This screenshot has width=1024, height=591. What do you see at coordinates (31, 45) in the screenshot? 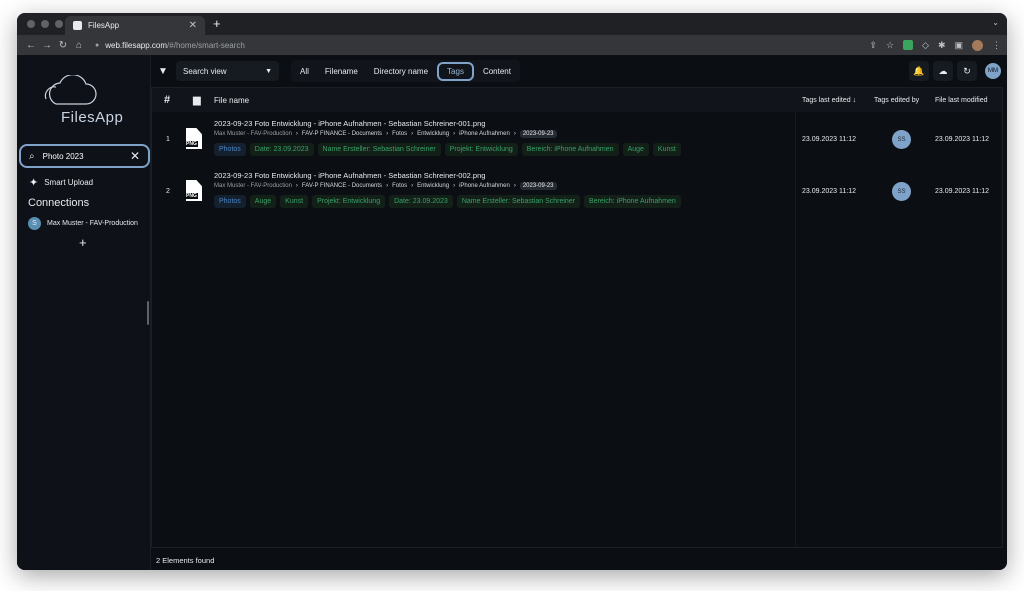
I see `back-icon: ←` at bounding box center [31, 45].